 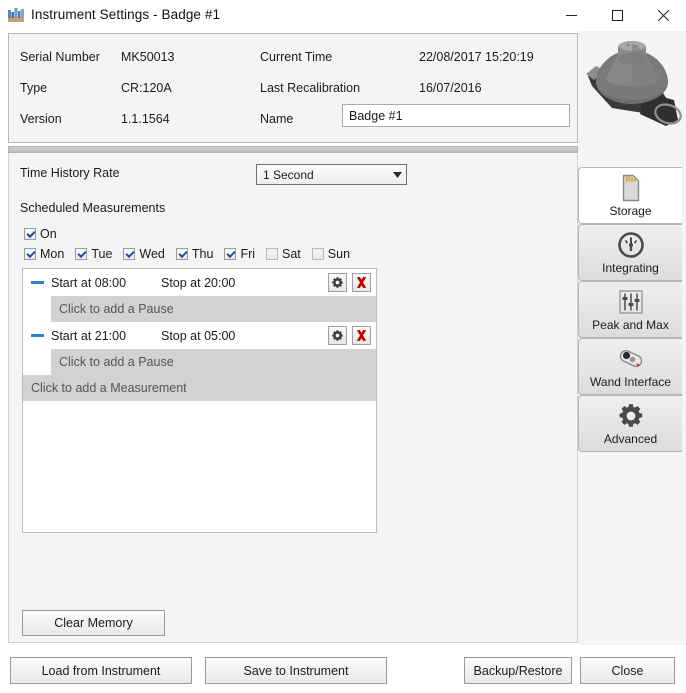 I want to click on serial-number-value: MK50013, so click(x=148, y=57).